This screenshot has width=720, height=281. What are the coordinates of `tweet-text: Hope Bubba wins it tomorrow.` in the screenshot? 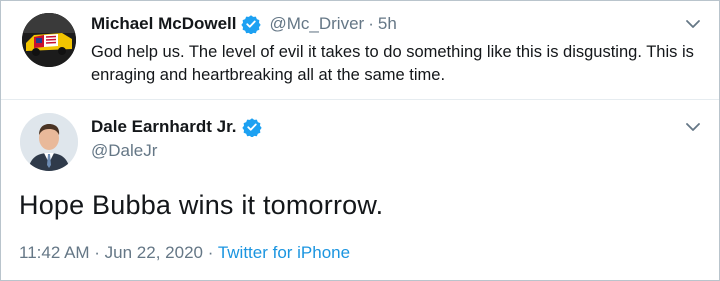 It's located at (201, 205).